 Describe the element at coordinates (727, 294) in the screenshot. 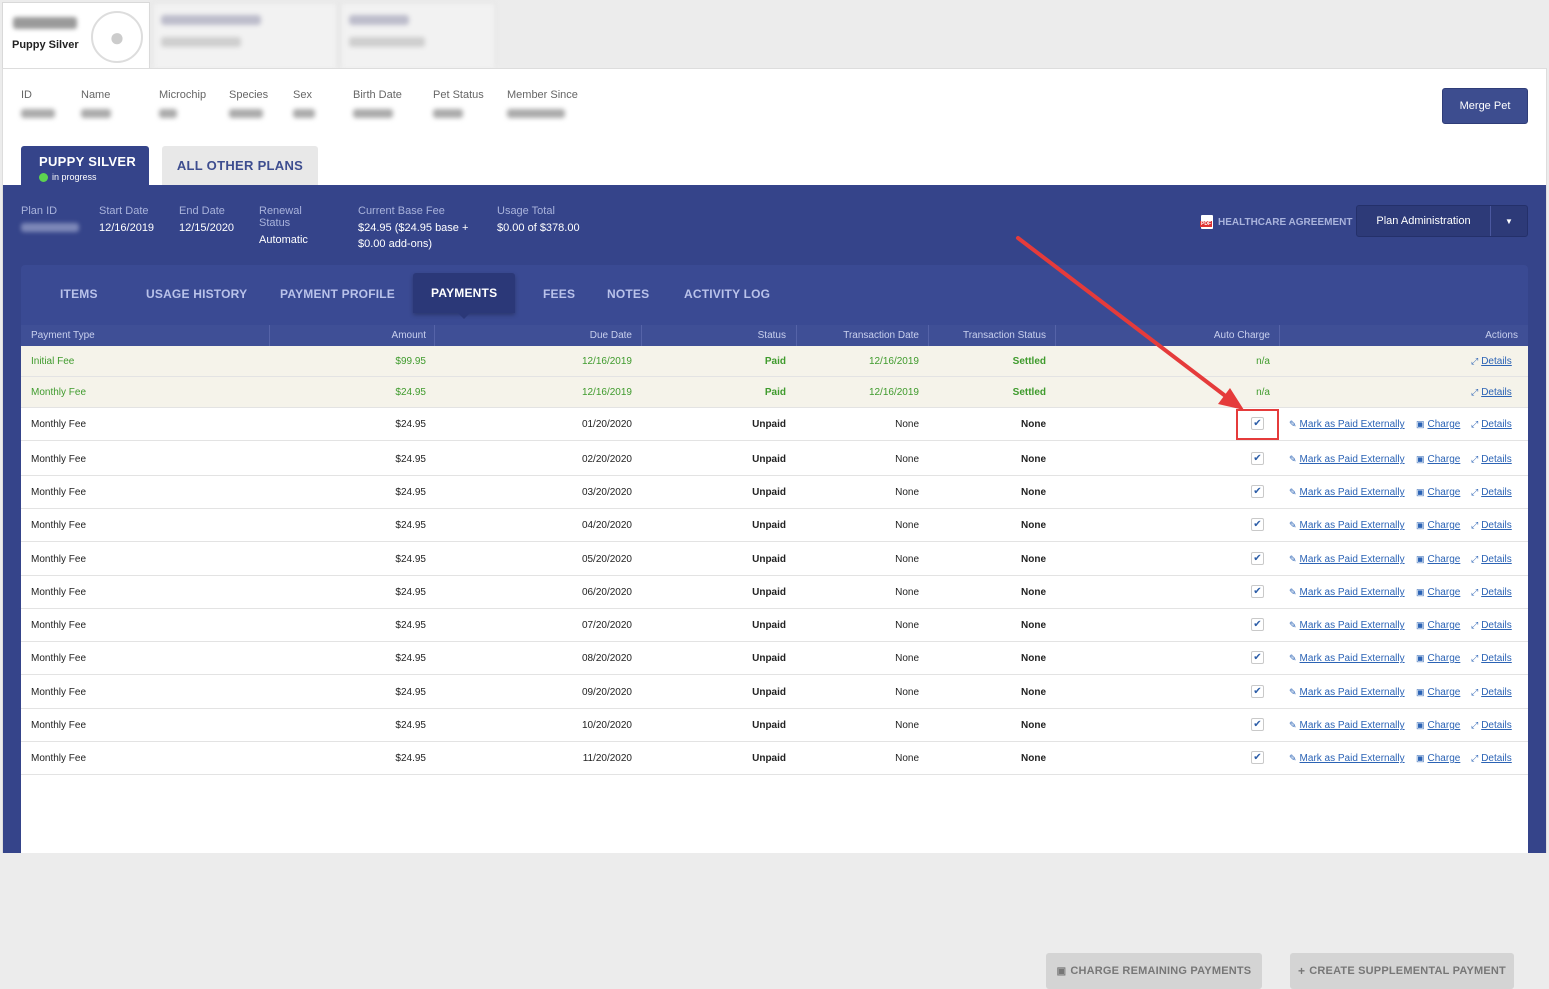

I see `tab-activity-log: ACTIVITY LOG` at that location.